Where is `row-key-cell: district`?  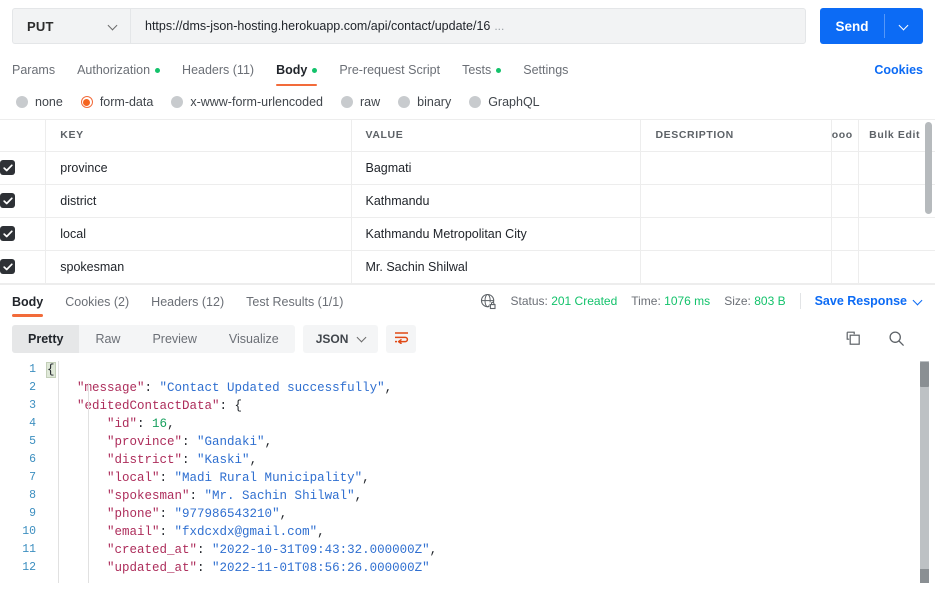
row-key-cell: district is located at coordinates (198, 201).